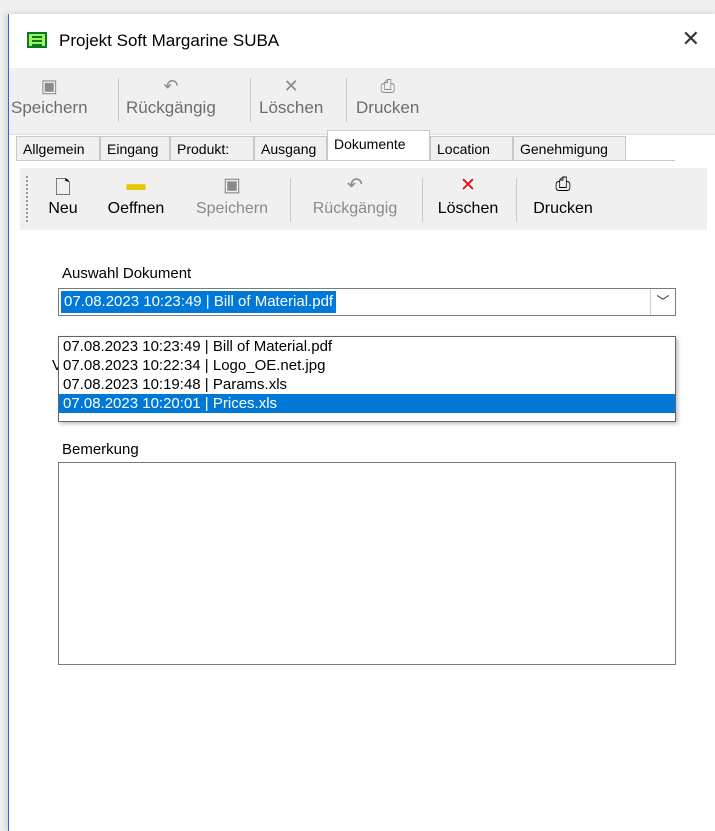  I want to click on doc-save-button: ▣ Speichern, so click(232, 196).